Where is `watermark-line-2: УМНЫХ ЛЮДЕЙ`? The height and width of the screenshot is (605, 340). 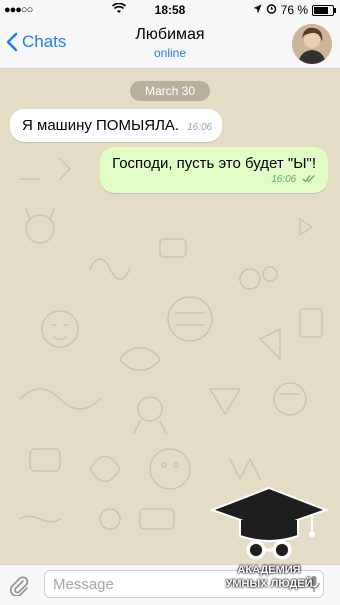 watermark-line-2: УМНЫХ ЛЮДЕЙ is located at coordinates (269, 584).